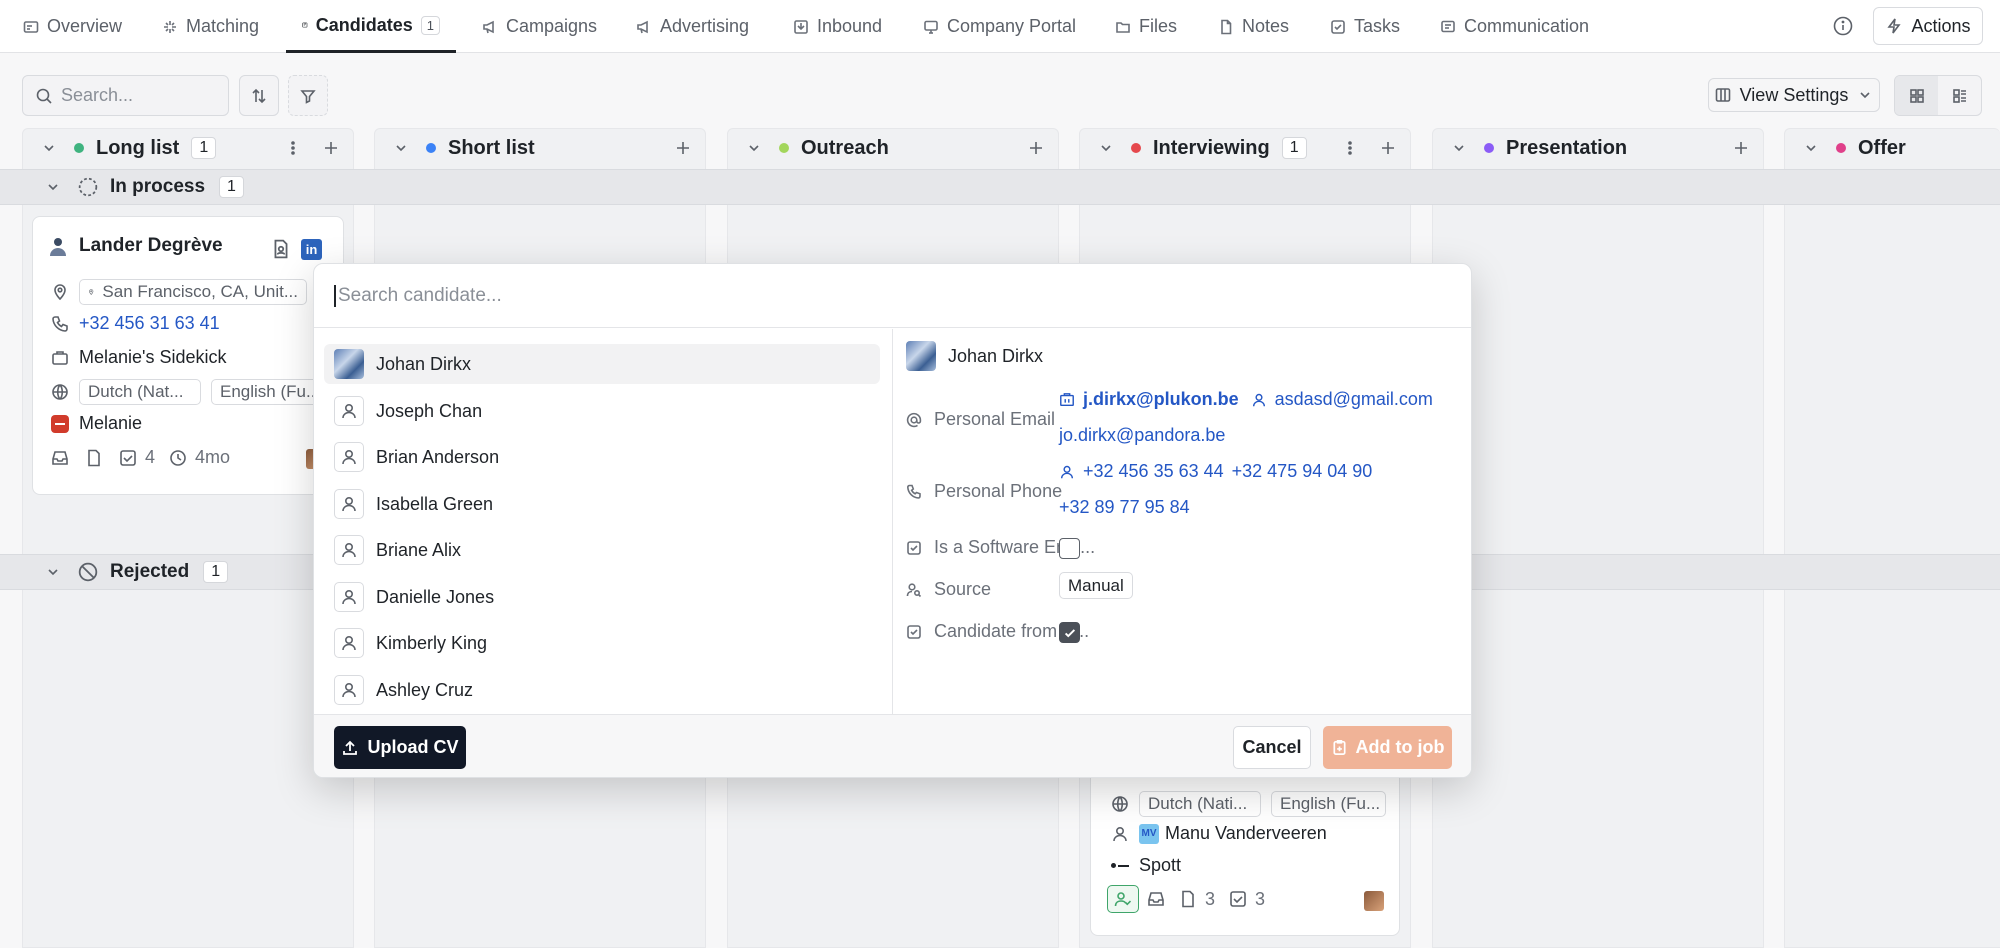  I want to click on tab-communication: Communication, so click(1514, 26).